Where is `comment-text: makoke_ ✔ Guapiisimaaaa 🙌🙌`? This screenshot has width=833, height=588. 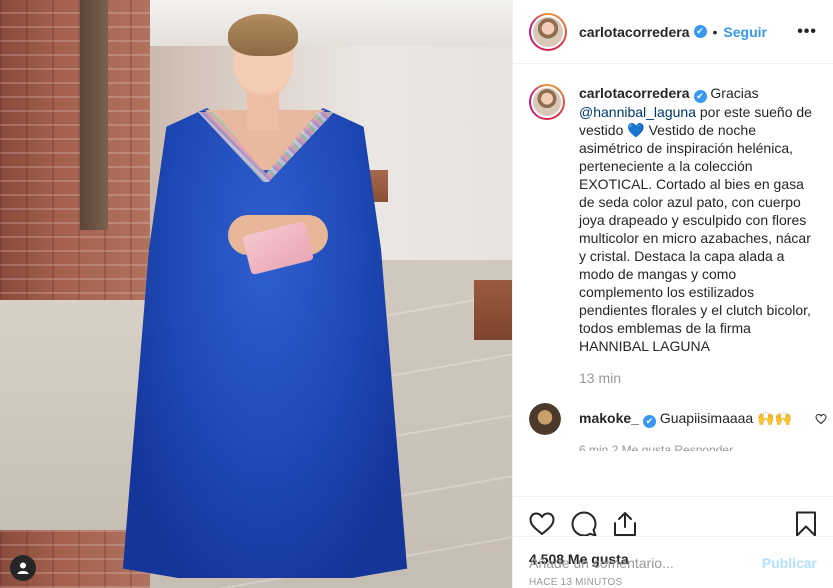 comment-text: makoke_ ✔ Guapiisimaaaa 🙌🙌 is located at coordinates (685, 415).